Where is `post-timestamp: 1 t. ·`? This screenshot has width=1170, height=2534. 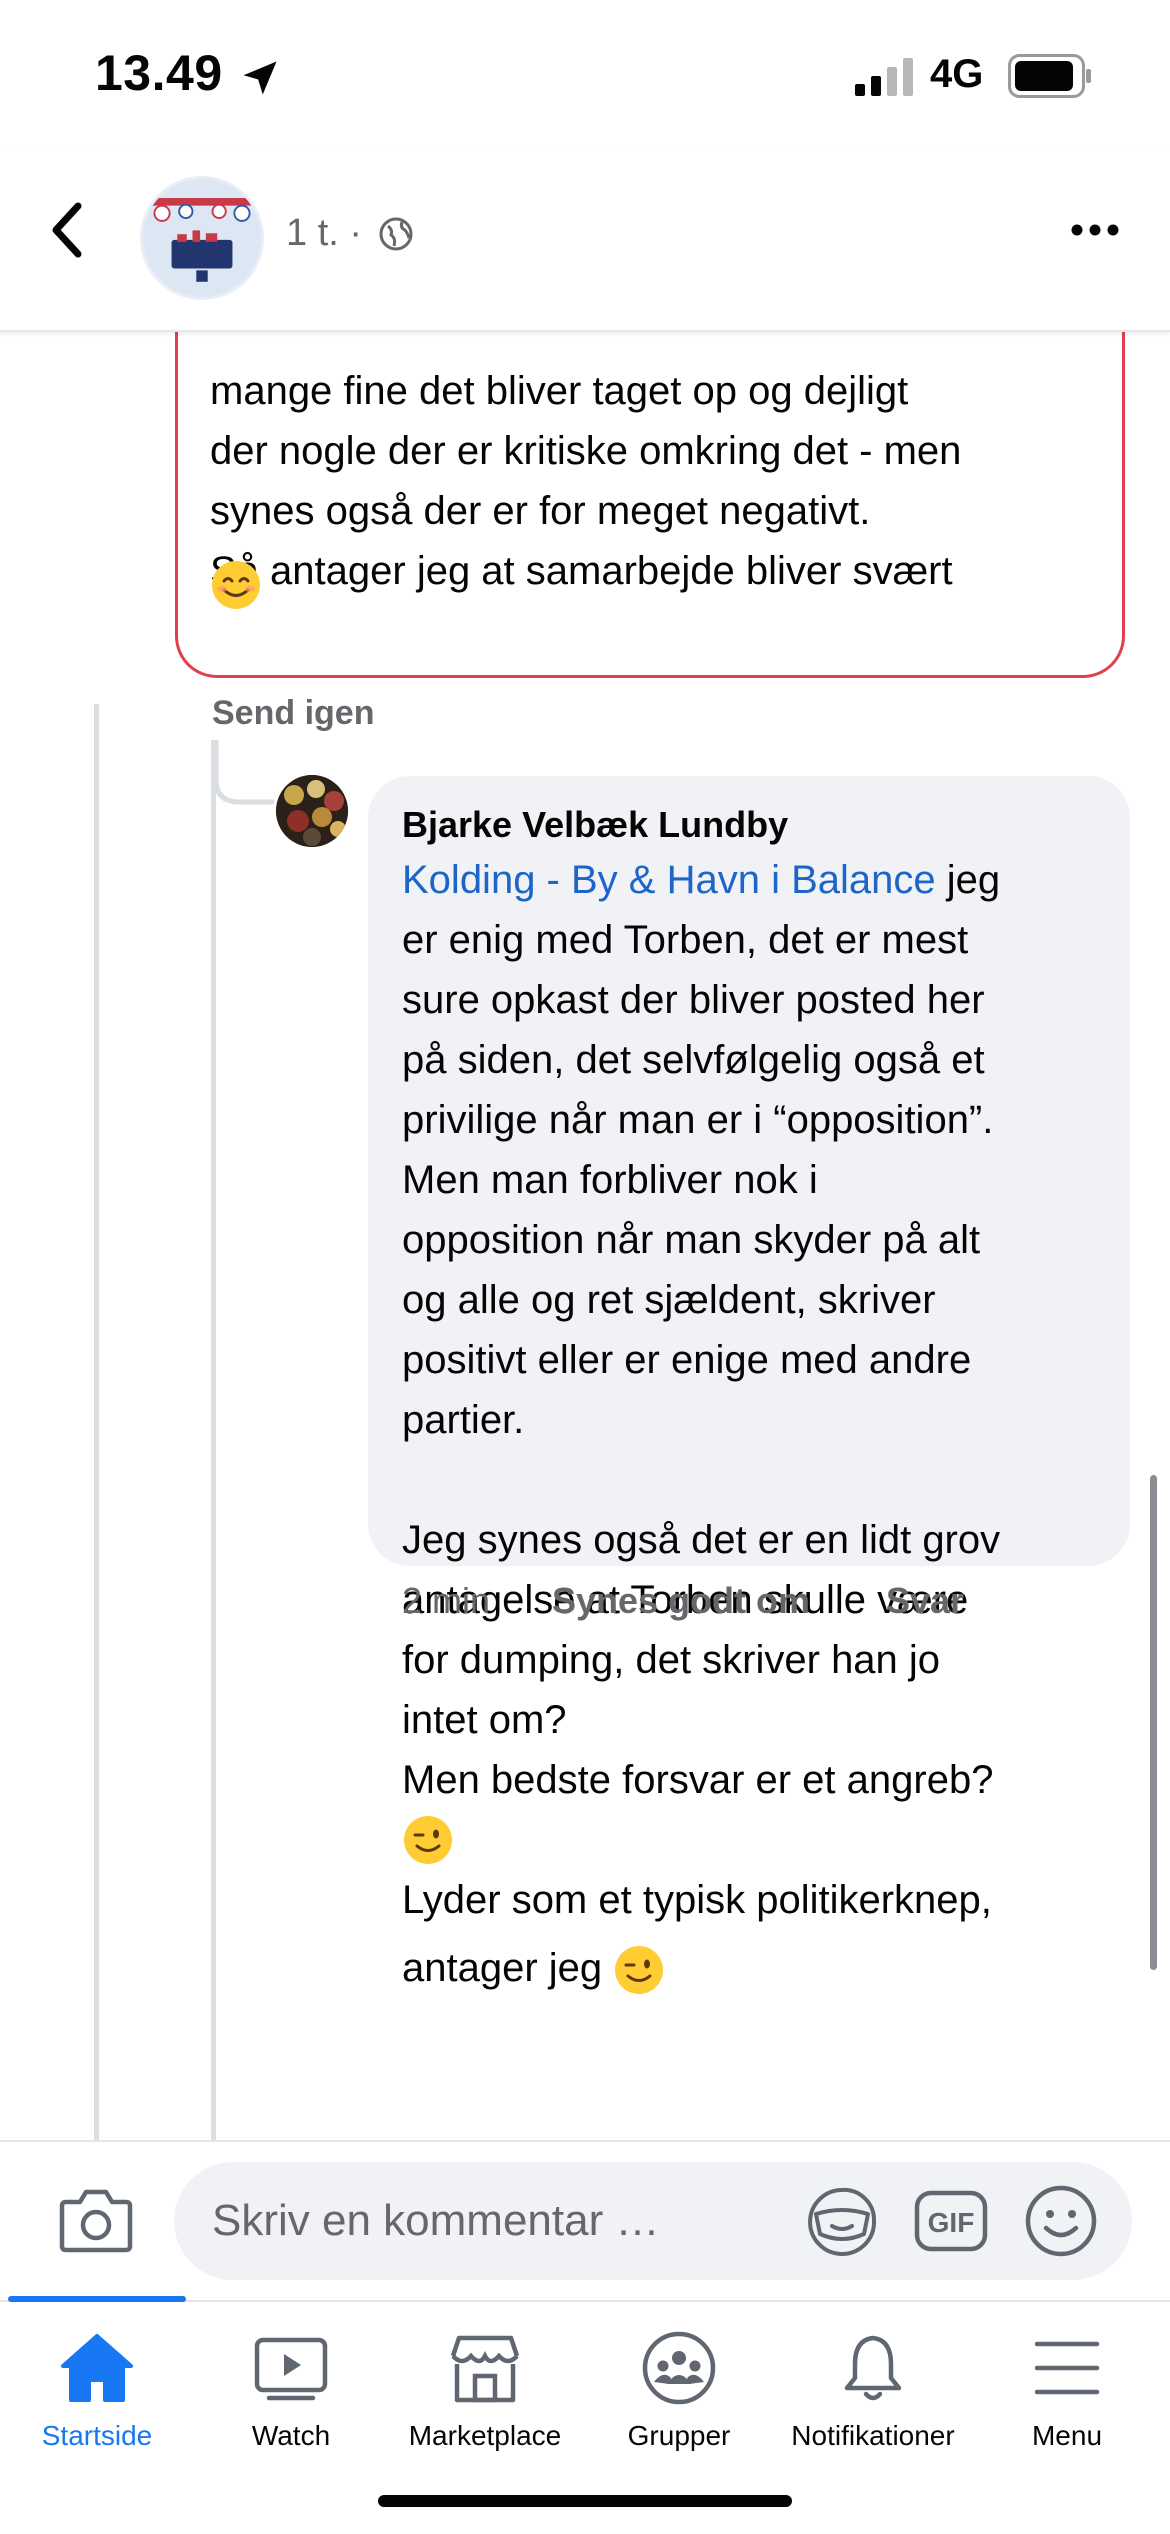 post-timestamp: 1 t. · is located at coordinates (324, 233).